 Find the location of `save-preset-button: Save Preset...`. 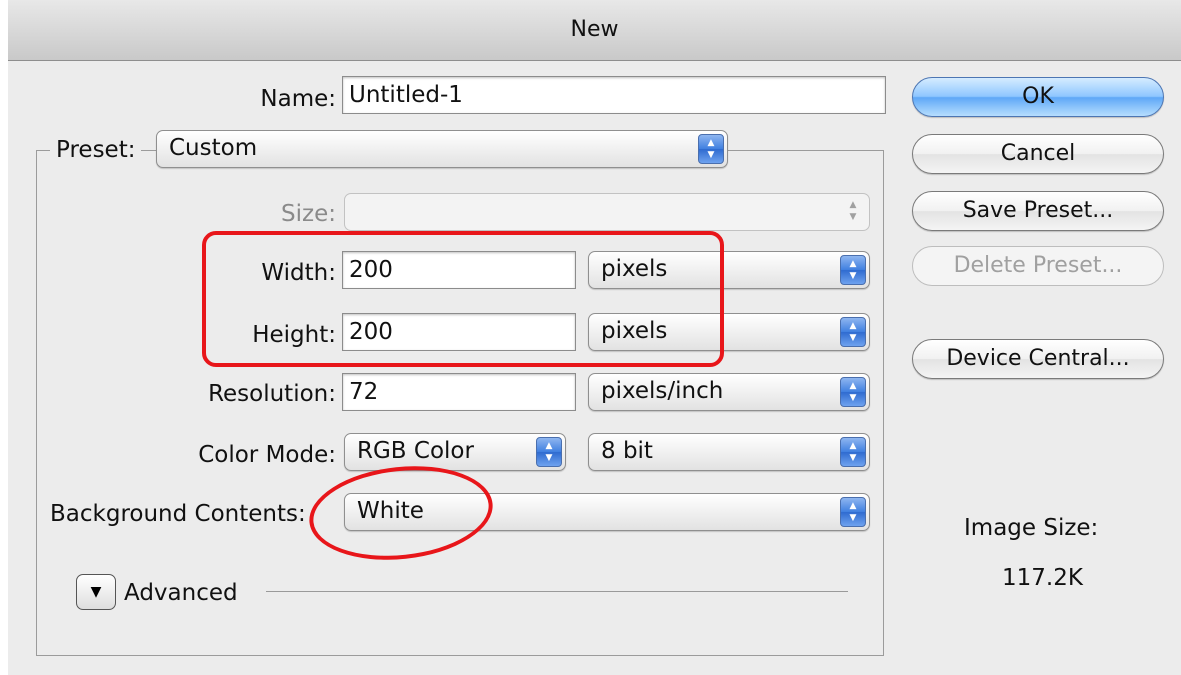

save-preset-button: Save Preset... is located at coordinates (1038, 211).